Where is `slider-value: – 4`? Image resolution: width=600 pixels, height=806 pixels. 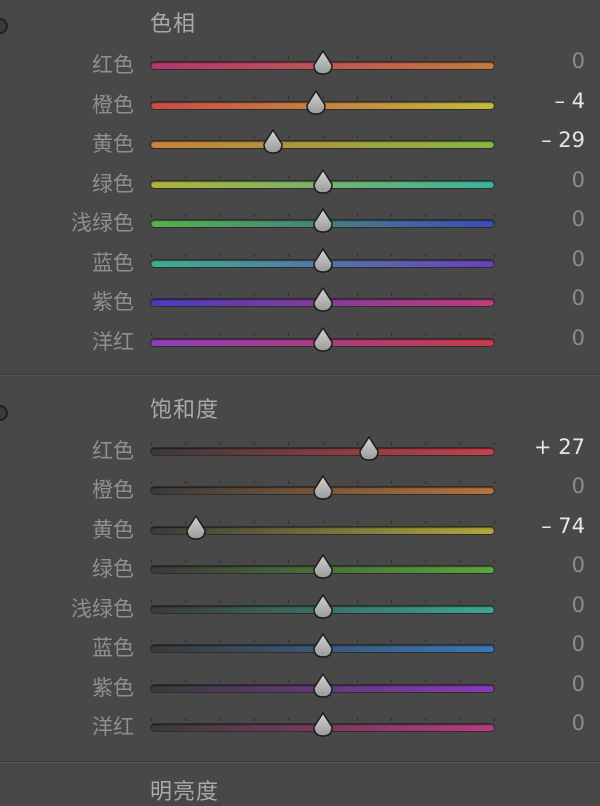 slider-value: – 4 is located at coordinates (569, 101).